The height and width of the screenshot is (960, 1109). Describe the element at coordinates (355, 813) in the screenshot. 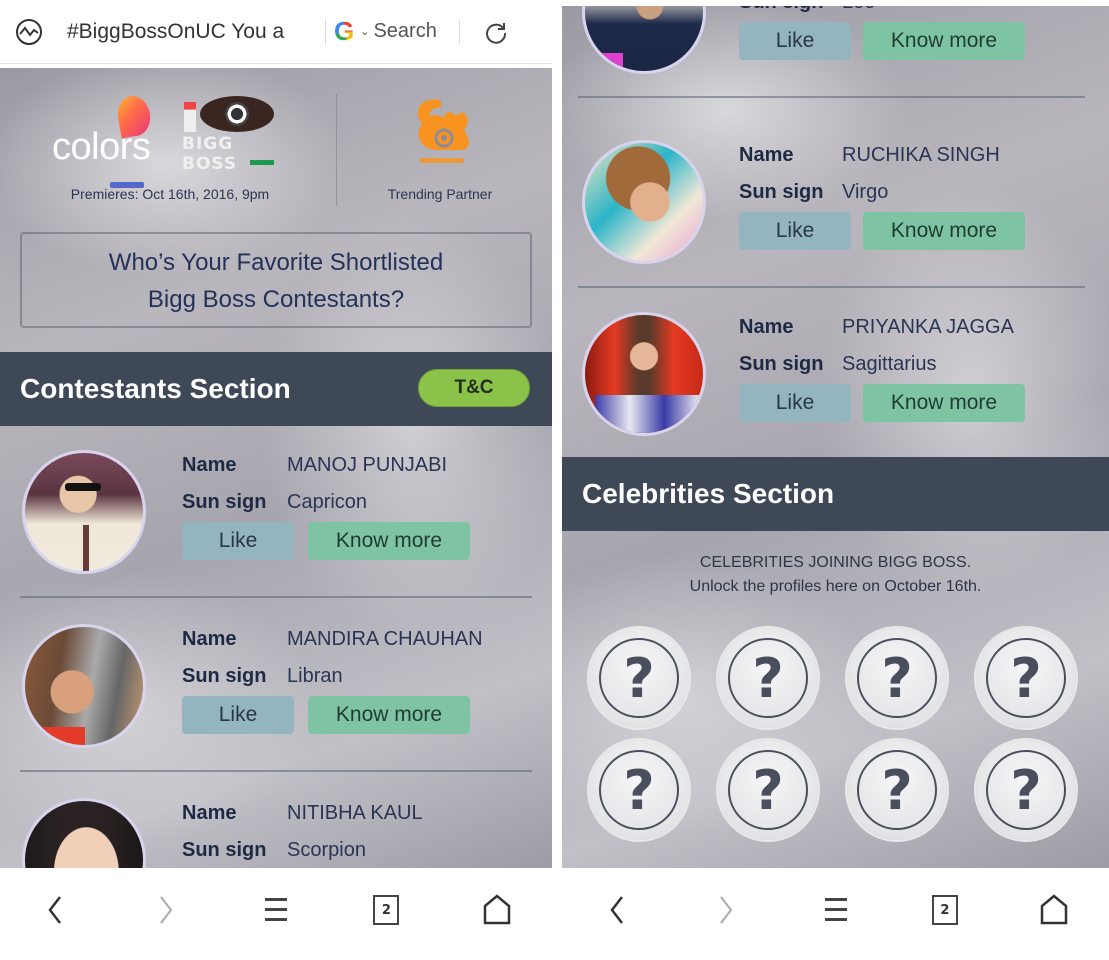

I see `contestant-name: NITIBHA KAUL` at that location.